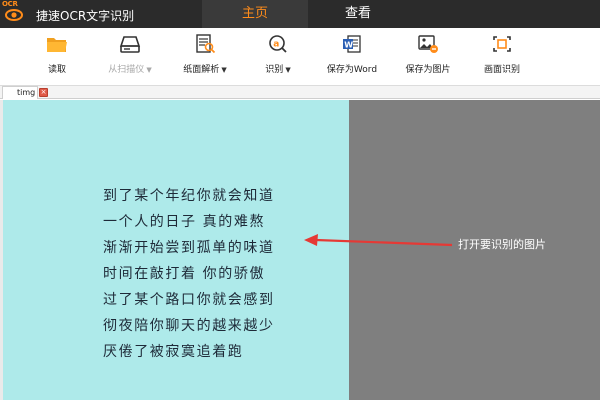 The image size is (600, 400). What do you see at coordinates (255, 14) in the screenshot?
I see `tab-home: 主页` at bounding box center [255, 14].